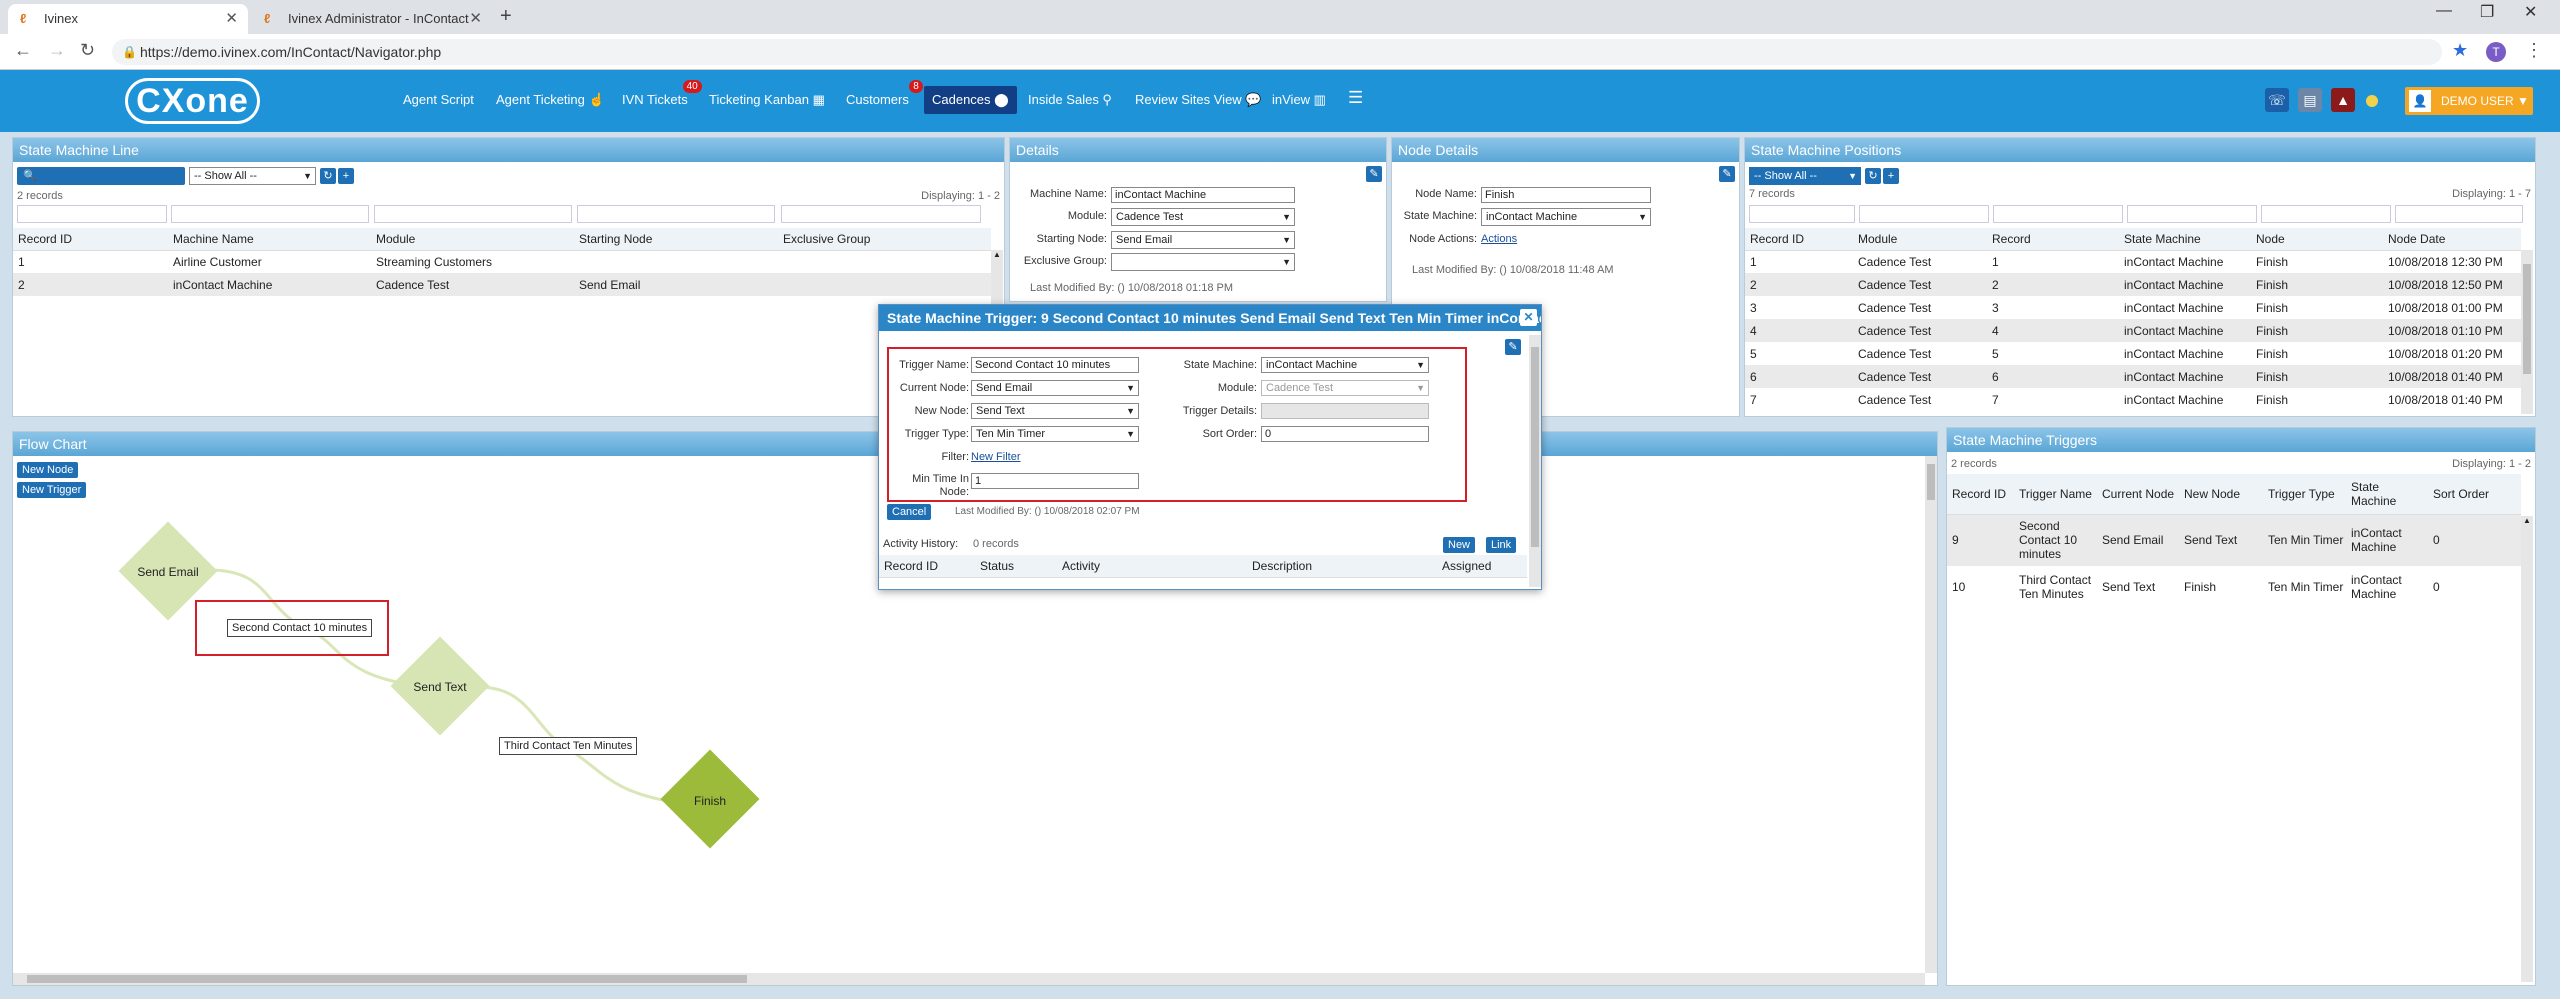  What do you see at coordinates (2310, 100) in the screenshot?
I see `chat-icon: ▤` at bounding box center [2310, 100].